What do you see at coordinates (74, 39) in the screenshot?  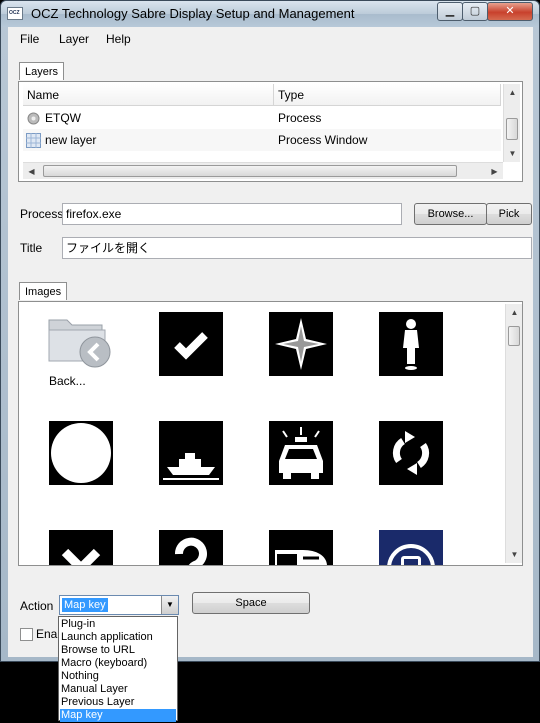 I see `menu-layer: Layer` at bounding box center [74, 39].